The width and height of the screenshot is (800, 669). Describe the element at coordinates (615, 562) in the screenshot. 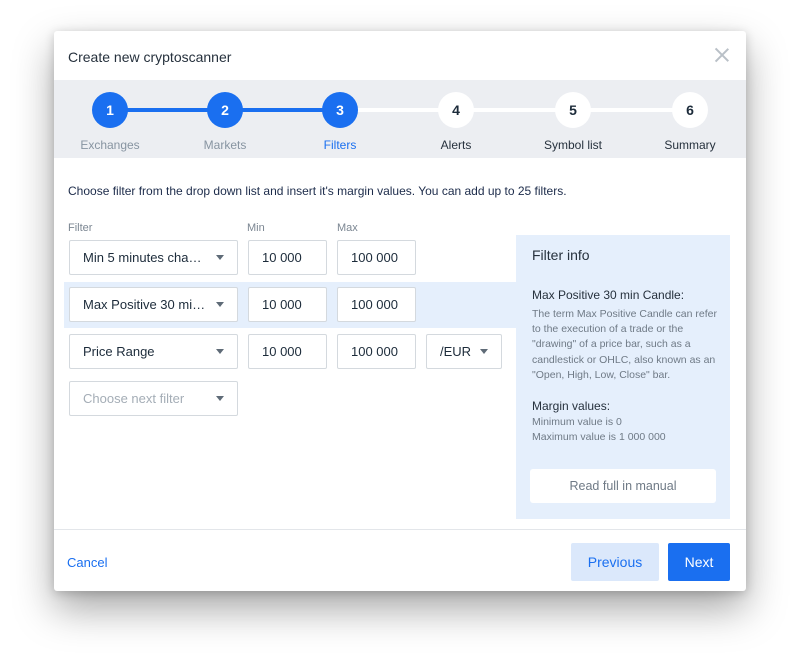

I see `previous-button: Previous` at that location.